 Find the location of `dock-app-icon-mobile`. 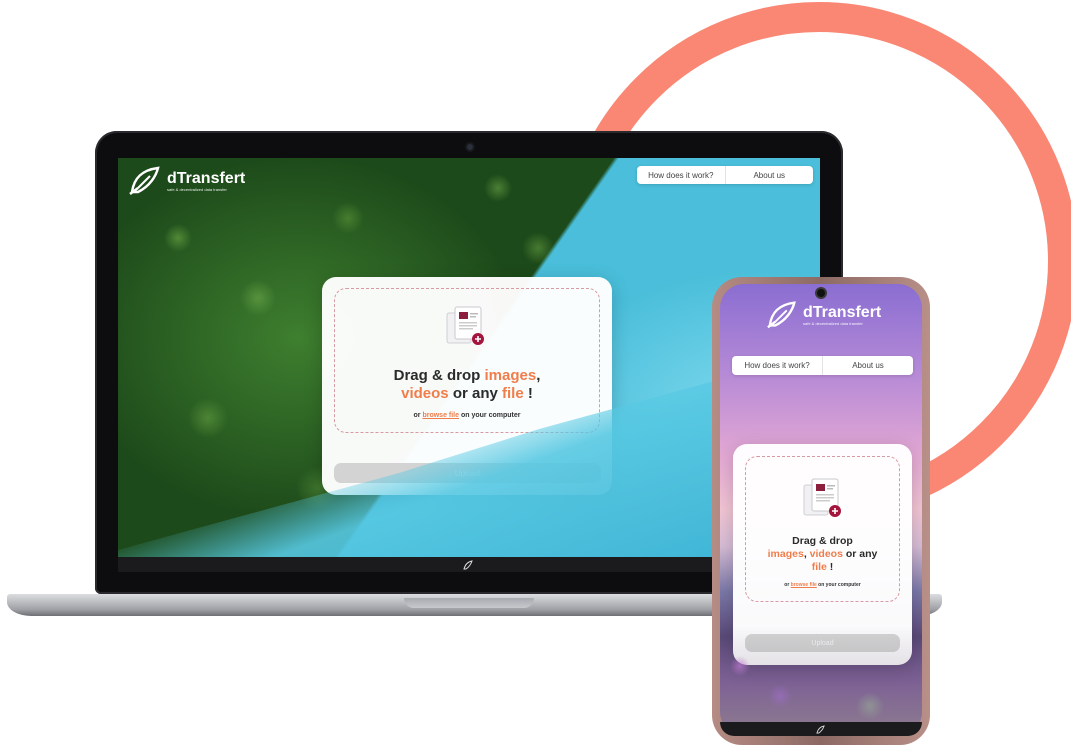

dock-app-icon-mobile is located at coordinates (820, 729).